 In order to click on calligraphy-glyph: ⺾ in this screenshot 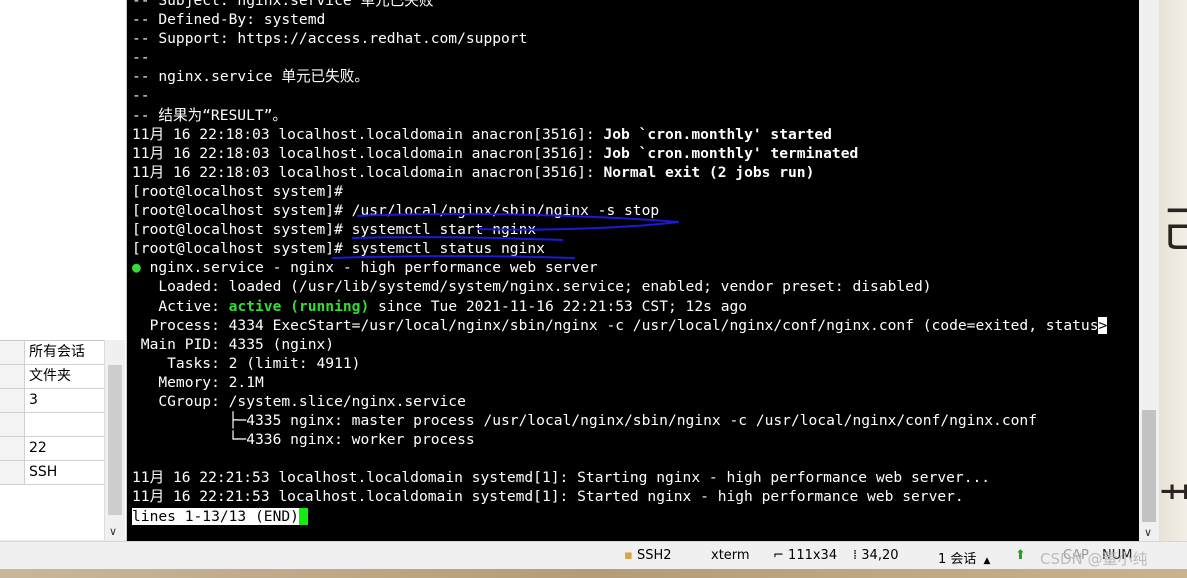, I will do `click(1173, 503)`.